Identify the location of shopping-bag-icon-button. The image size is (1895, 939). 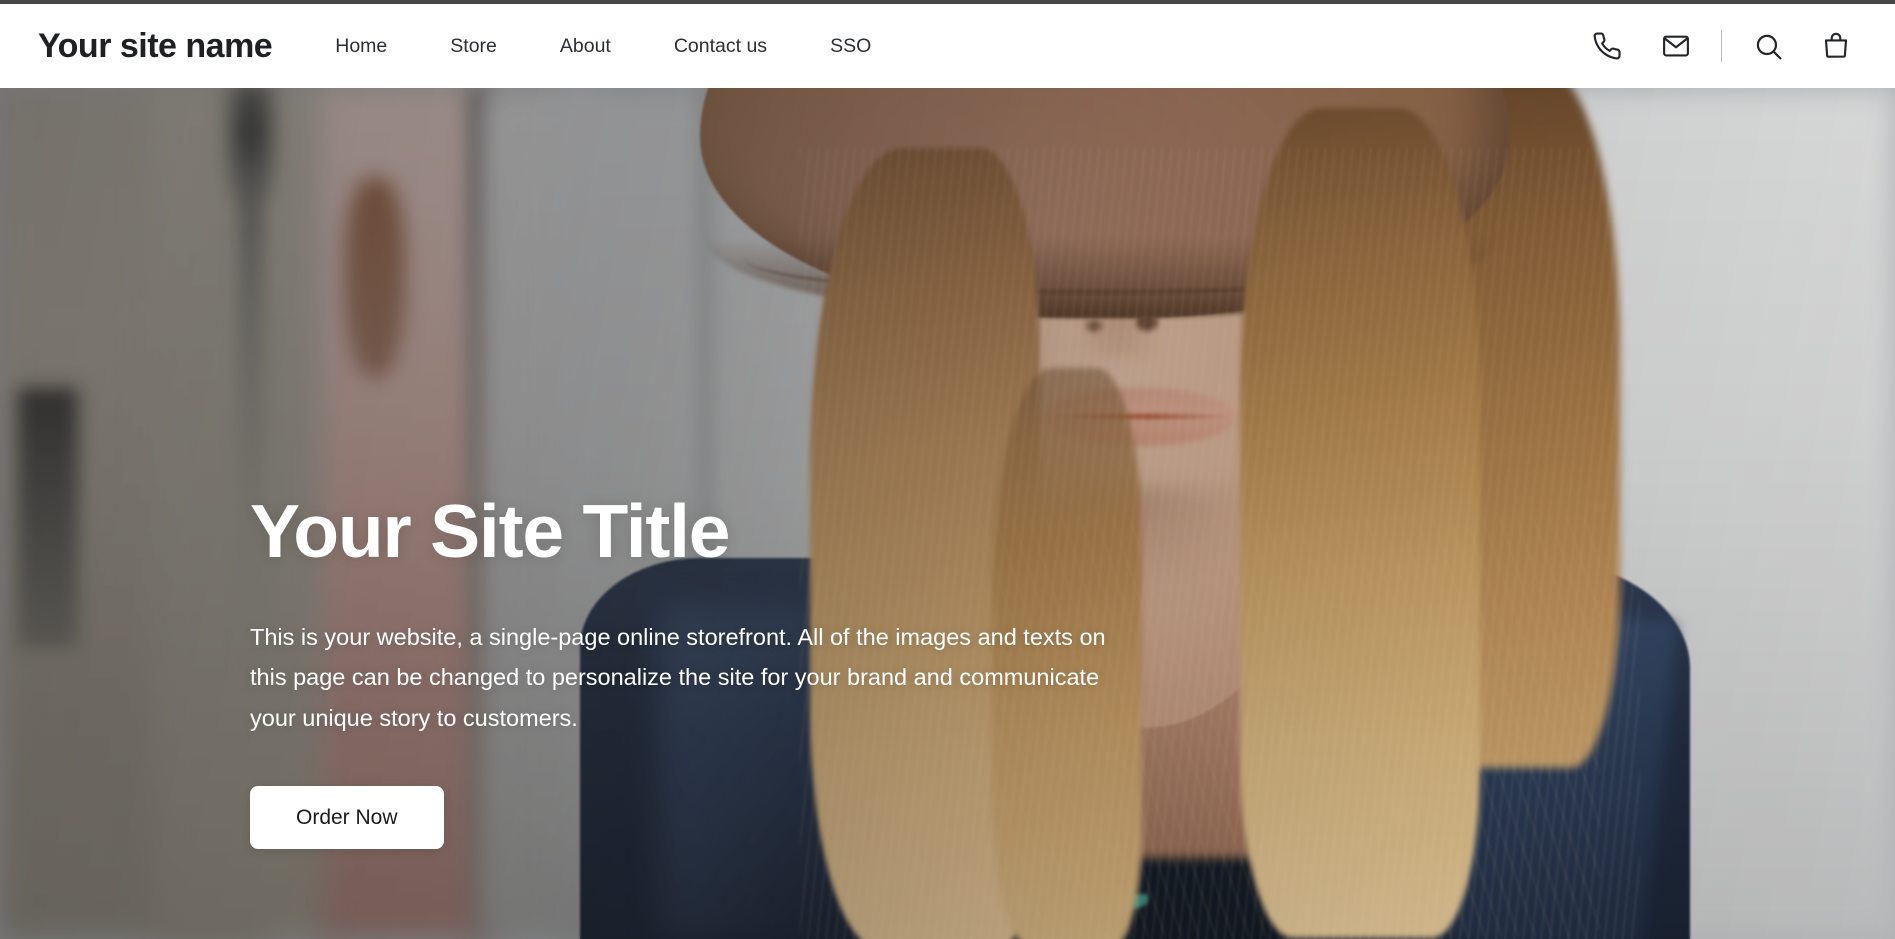
(1836, 46).